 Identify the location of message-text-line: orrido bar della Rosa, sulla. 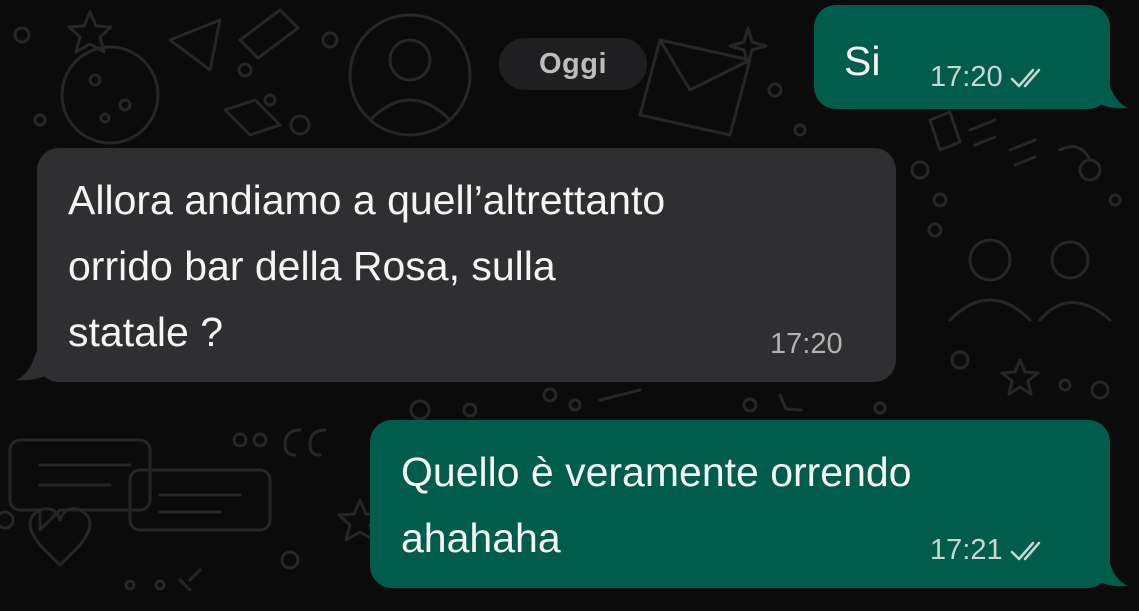
(312, 266).